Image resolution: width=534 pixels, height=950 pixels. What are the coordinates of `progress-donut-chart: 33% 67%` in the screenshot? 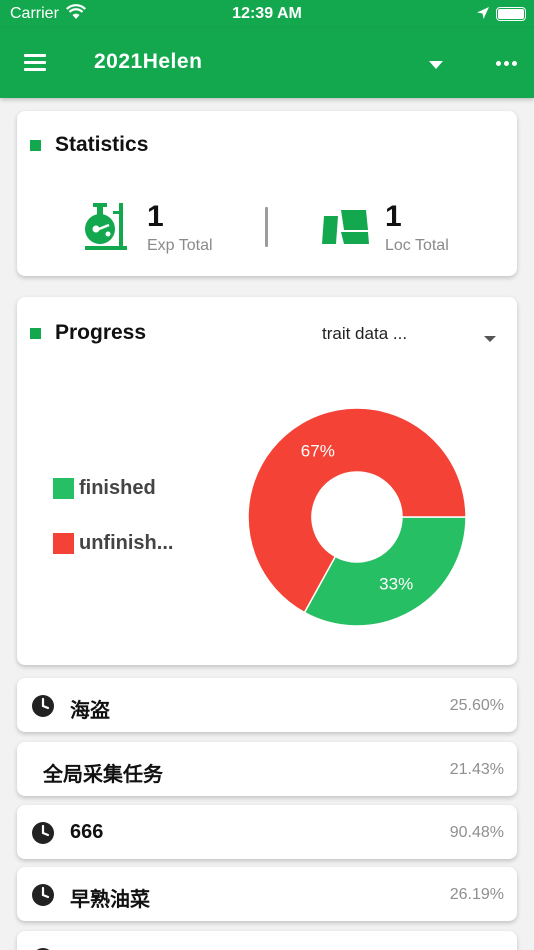 It's located at (357, 517).